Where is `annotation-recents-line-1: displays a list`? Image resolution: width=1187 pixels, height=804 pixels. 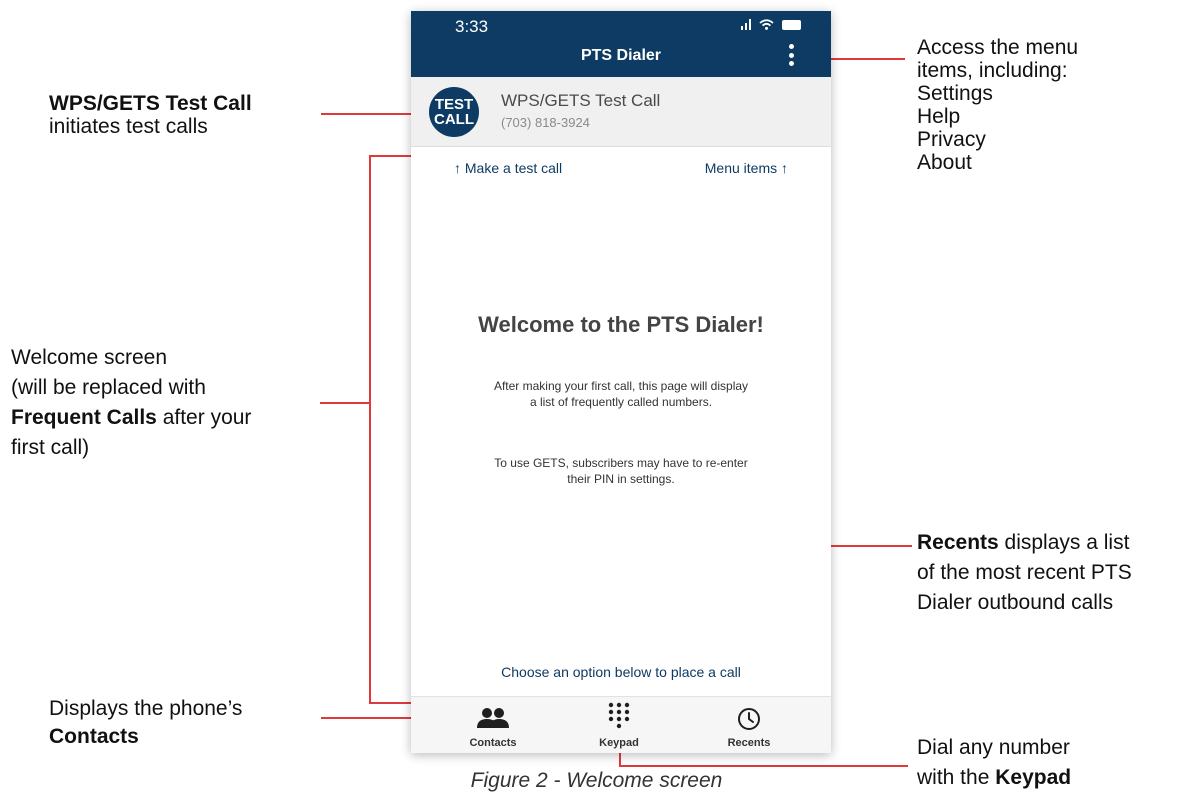
annotation-recents-line-1: displays a list is located at coordinates (1064, 542).